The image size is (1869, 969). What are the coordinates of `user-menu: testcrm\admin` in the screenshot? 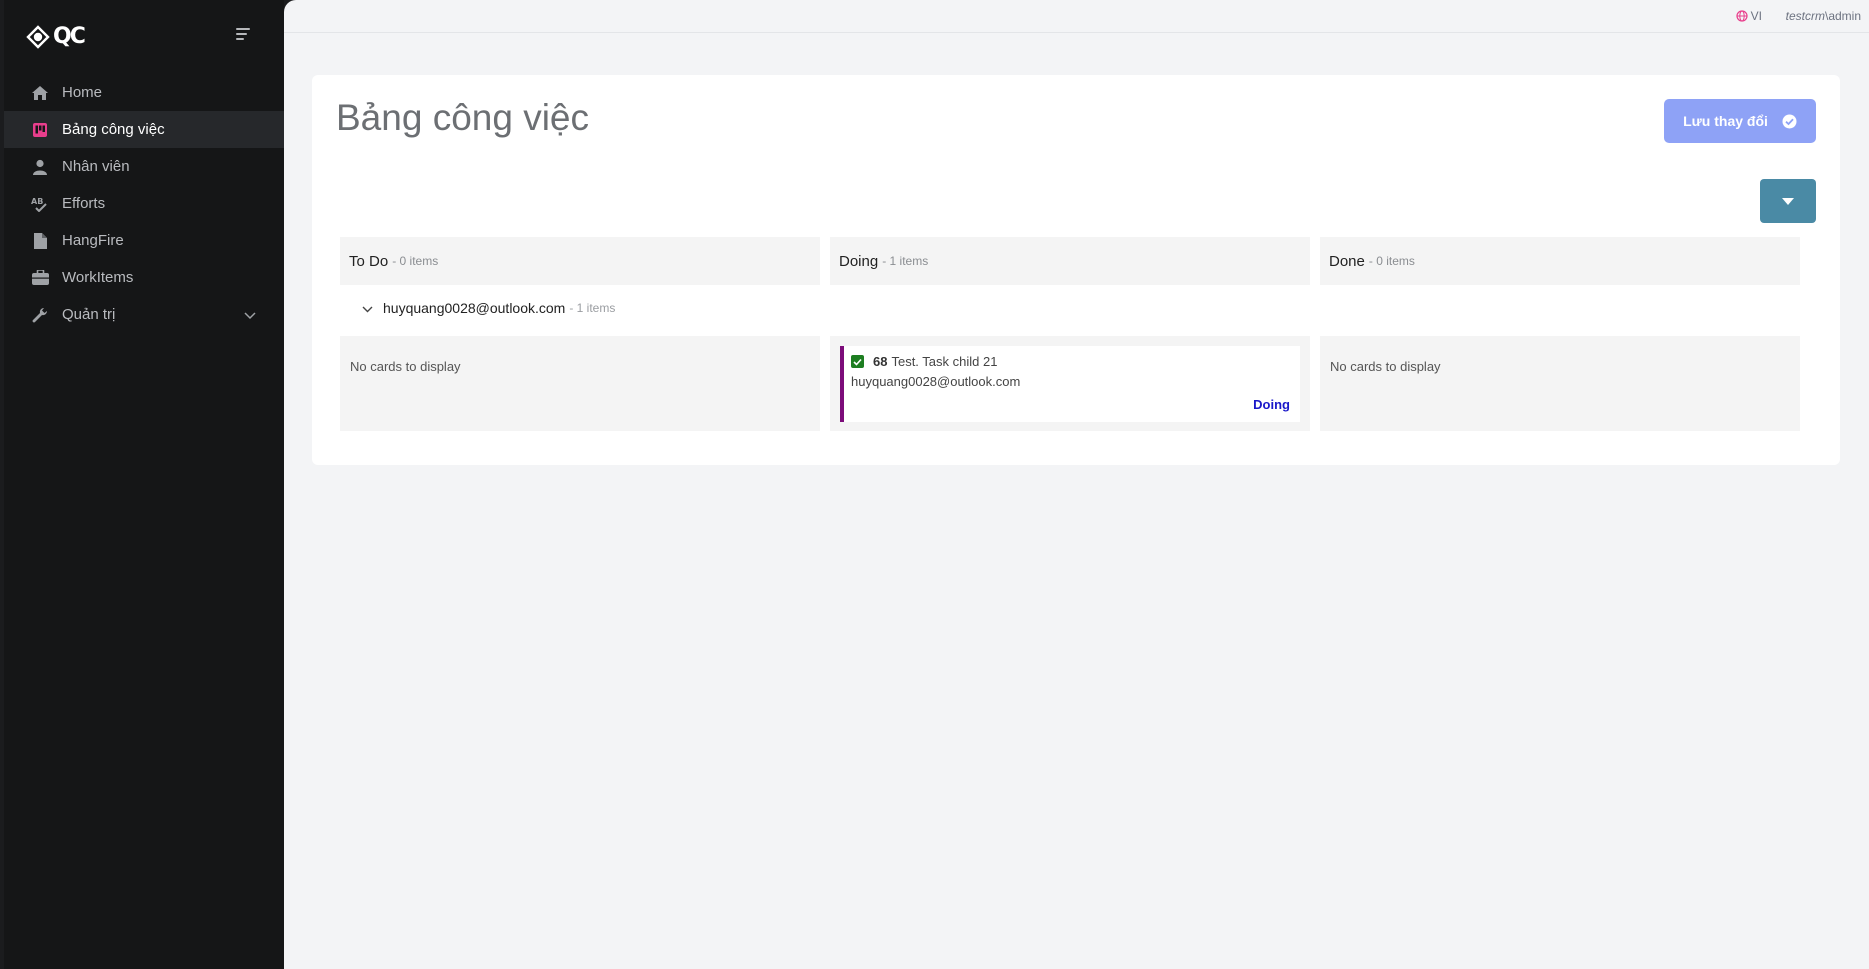 It's located at (1823, 16).